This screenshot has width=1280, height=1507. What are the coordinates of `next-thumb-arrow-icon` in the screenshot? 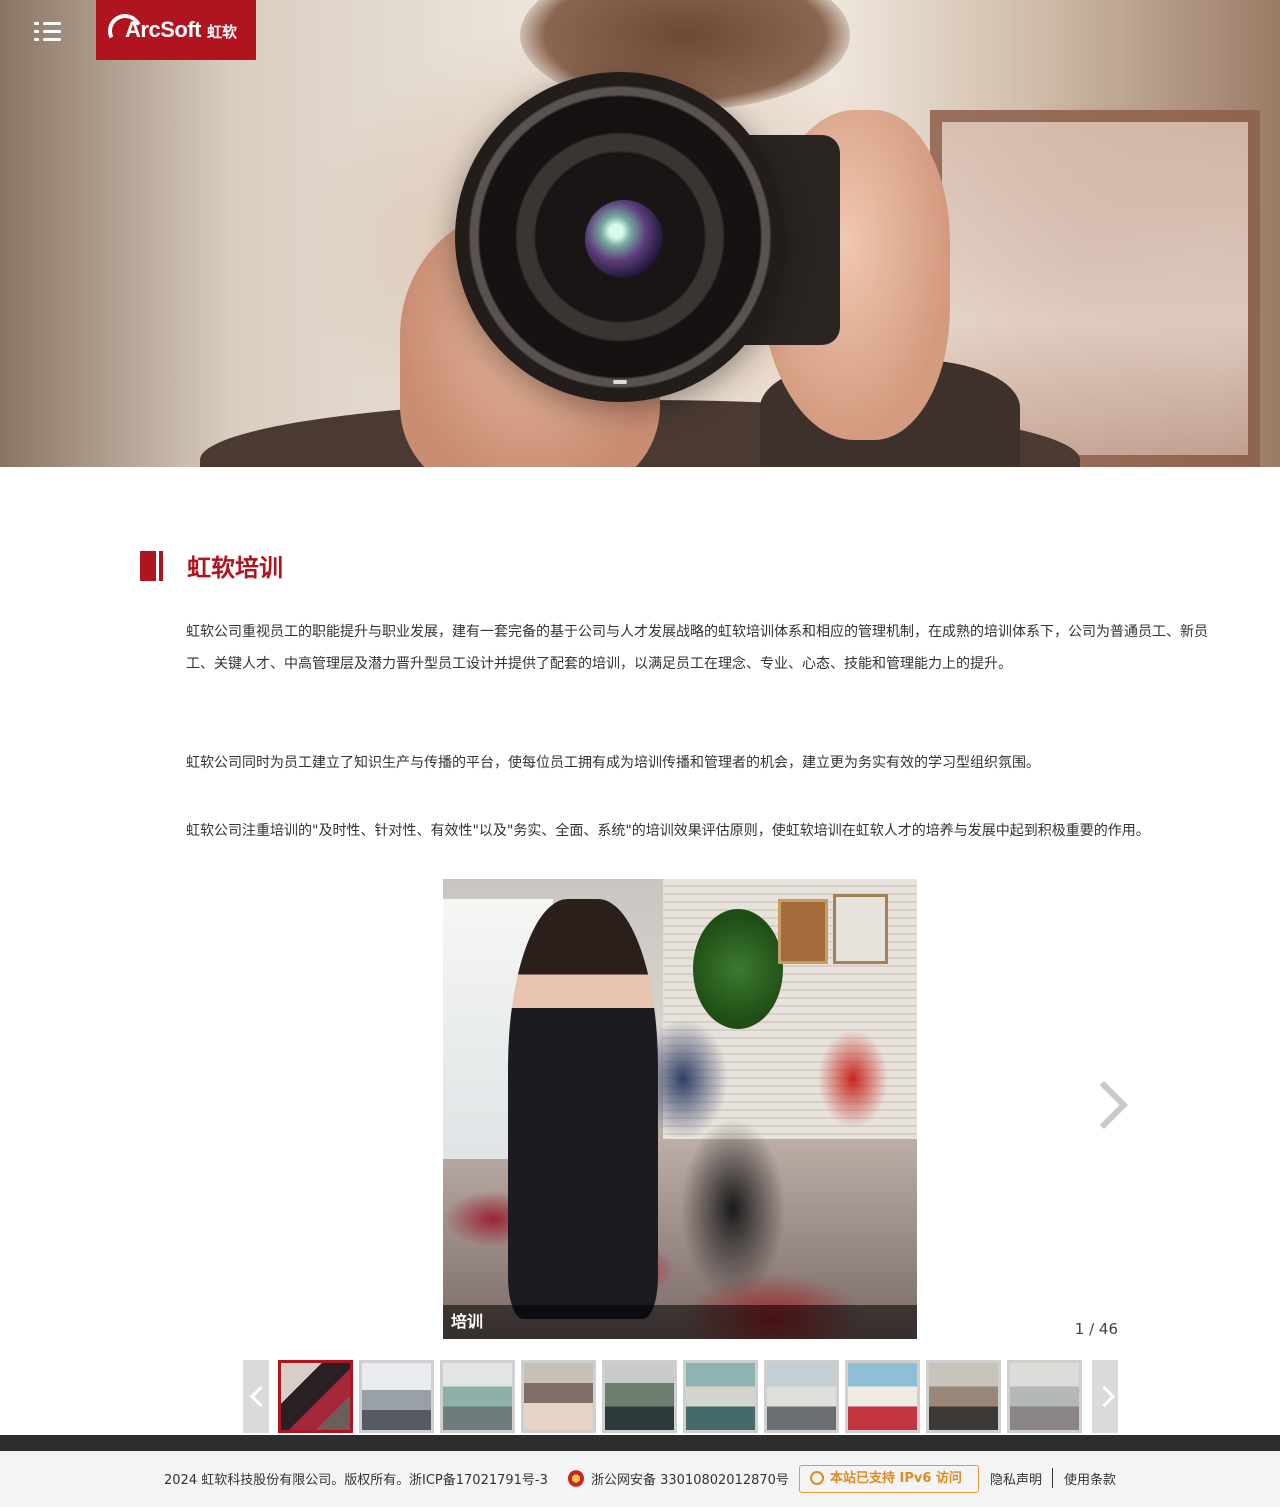 It's located at (1105, 1396).